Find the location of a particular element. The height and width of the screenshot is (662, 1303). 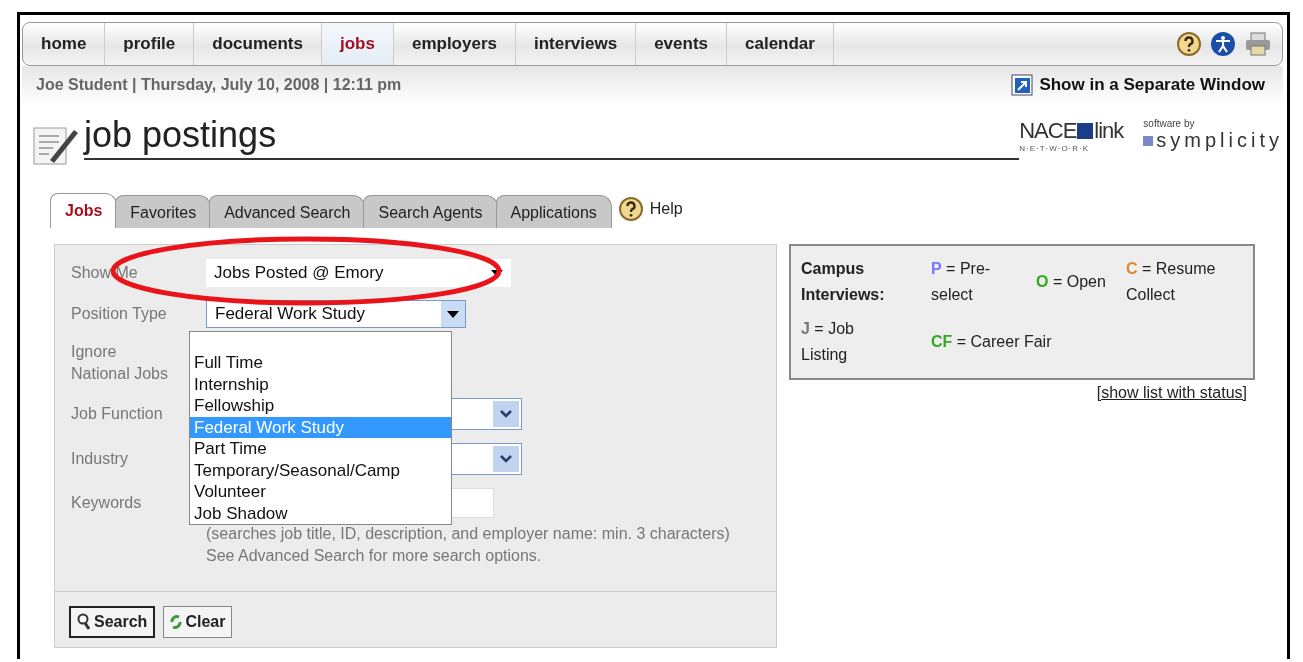

legend-item: C = Resume Collect is located at coordinates (1171, 282).